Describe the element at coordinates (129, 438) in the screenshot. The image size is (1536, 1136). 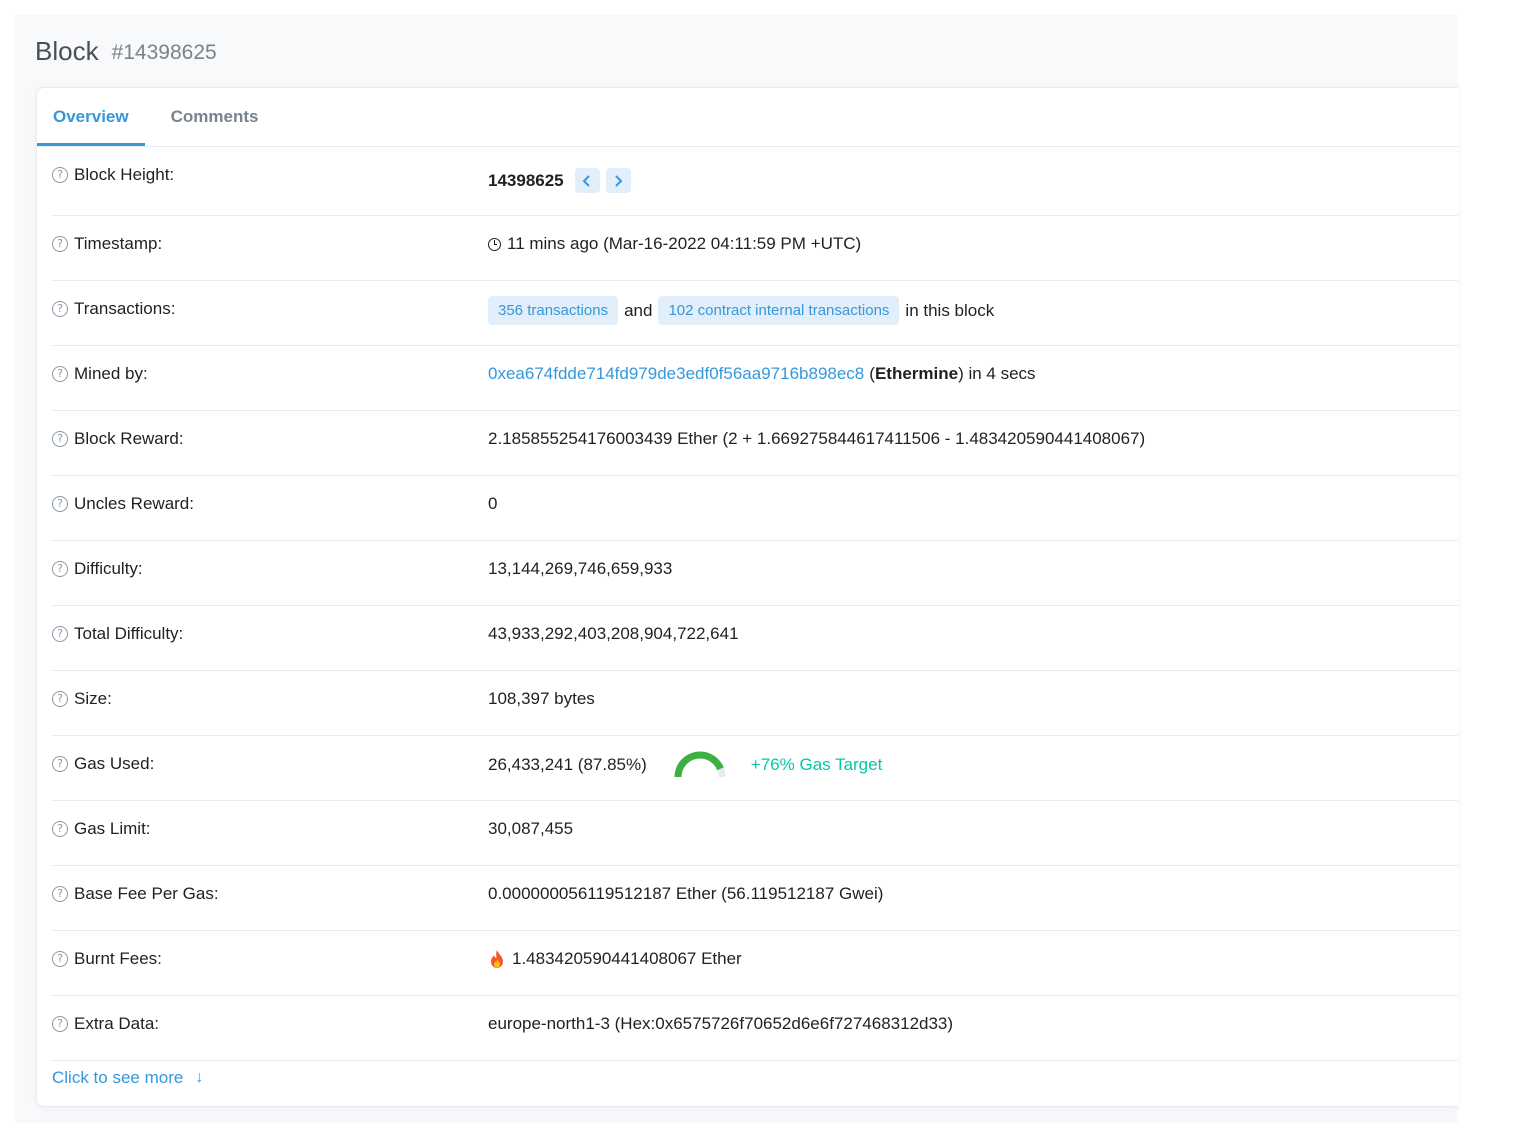
I see `label-text: Block Reward:` at that location.